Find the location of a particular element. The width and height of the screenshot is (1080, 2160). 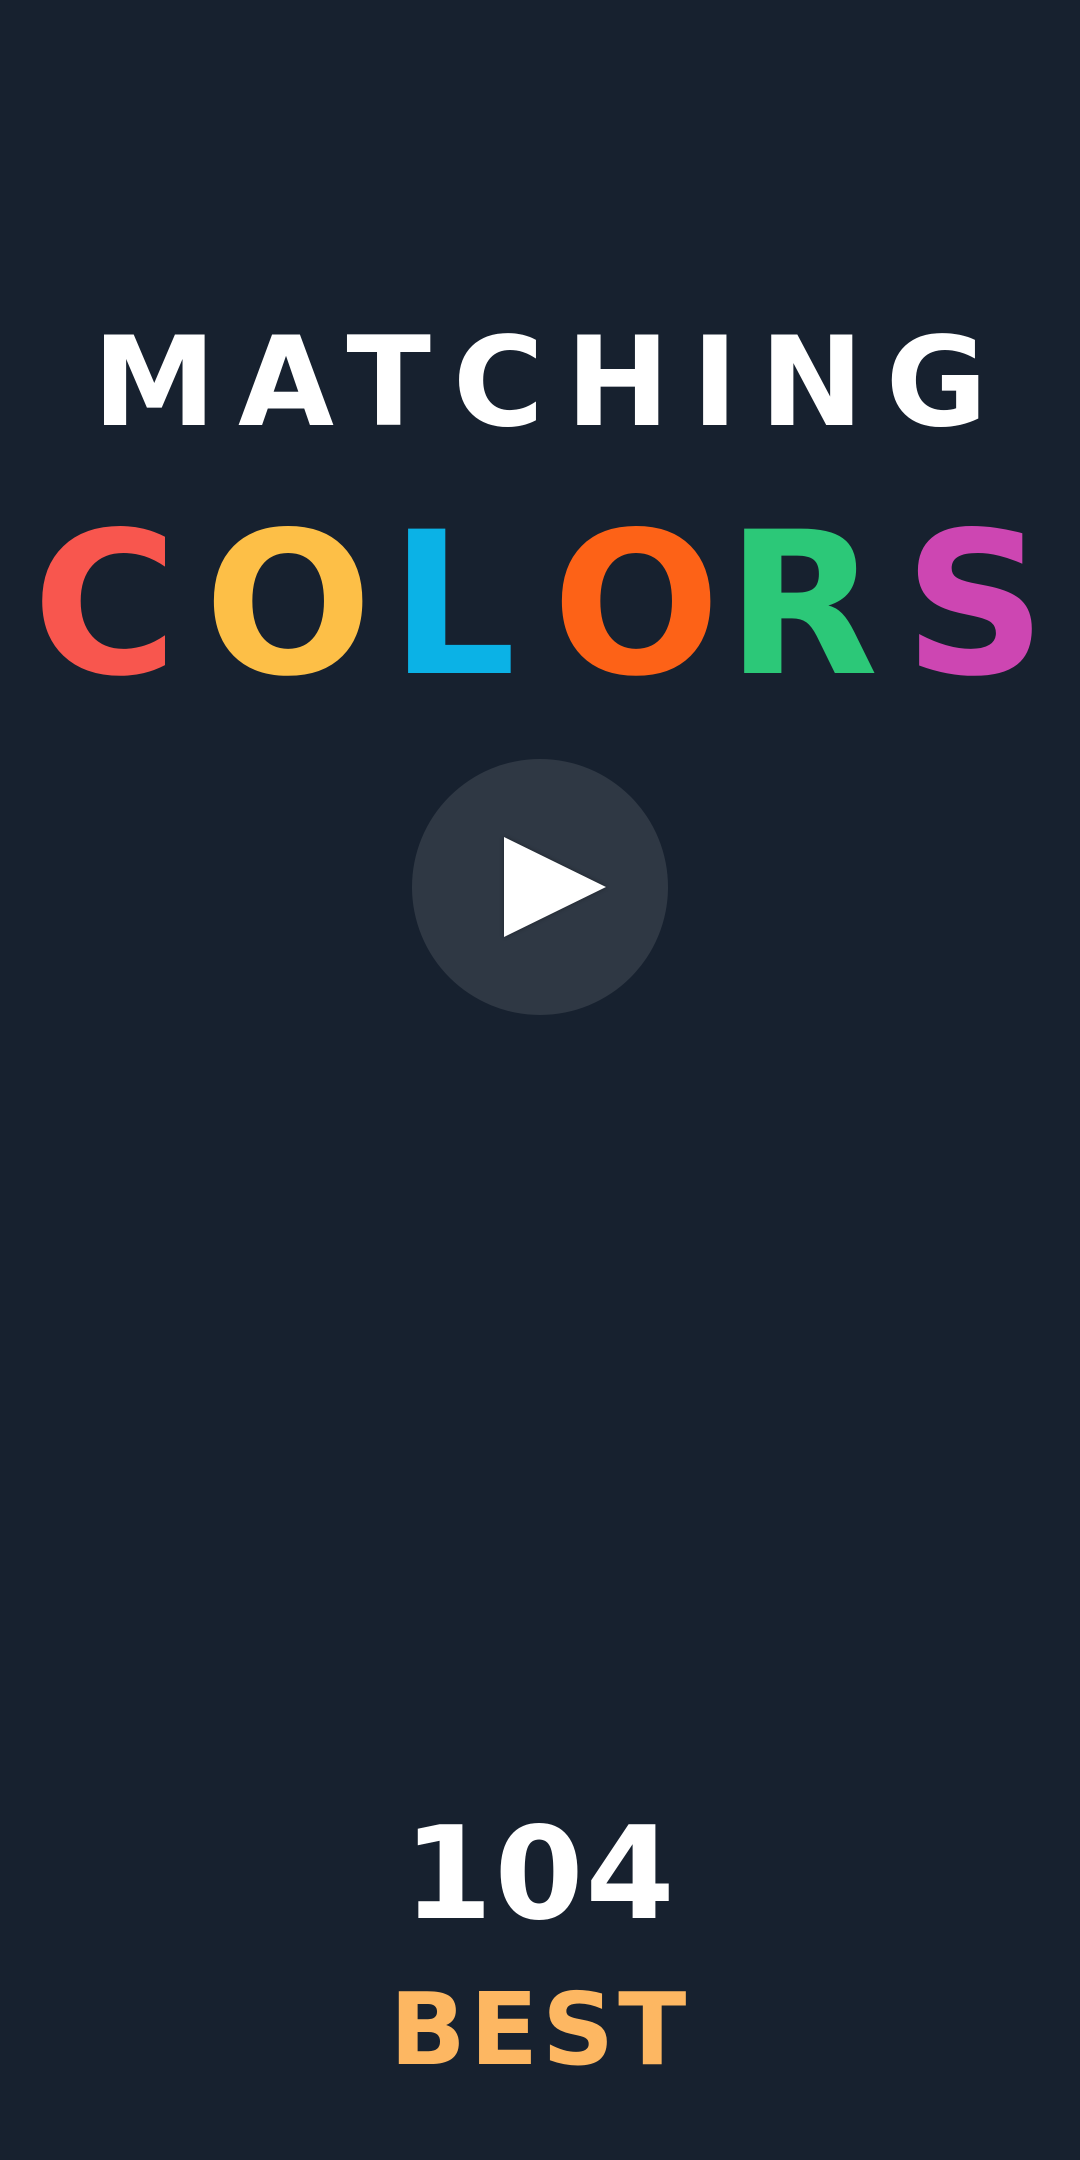

play-button is located at coordinates (540, 887).